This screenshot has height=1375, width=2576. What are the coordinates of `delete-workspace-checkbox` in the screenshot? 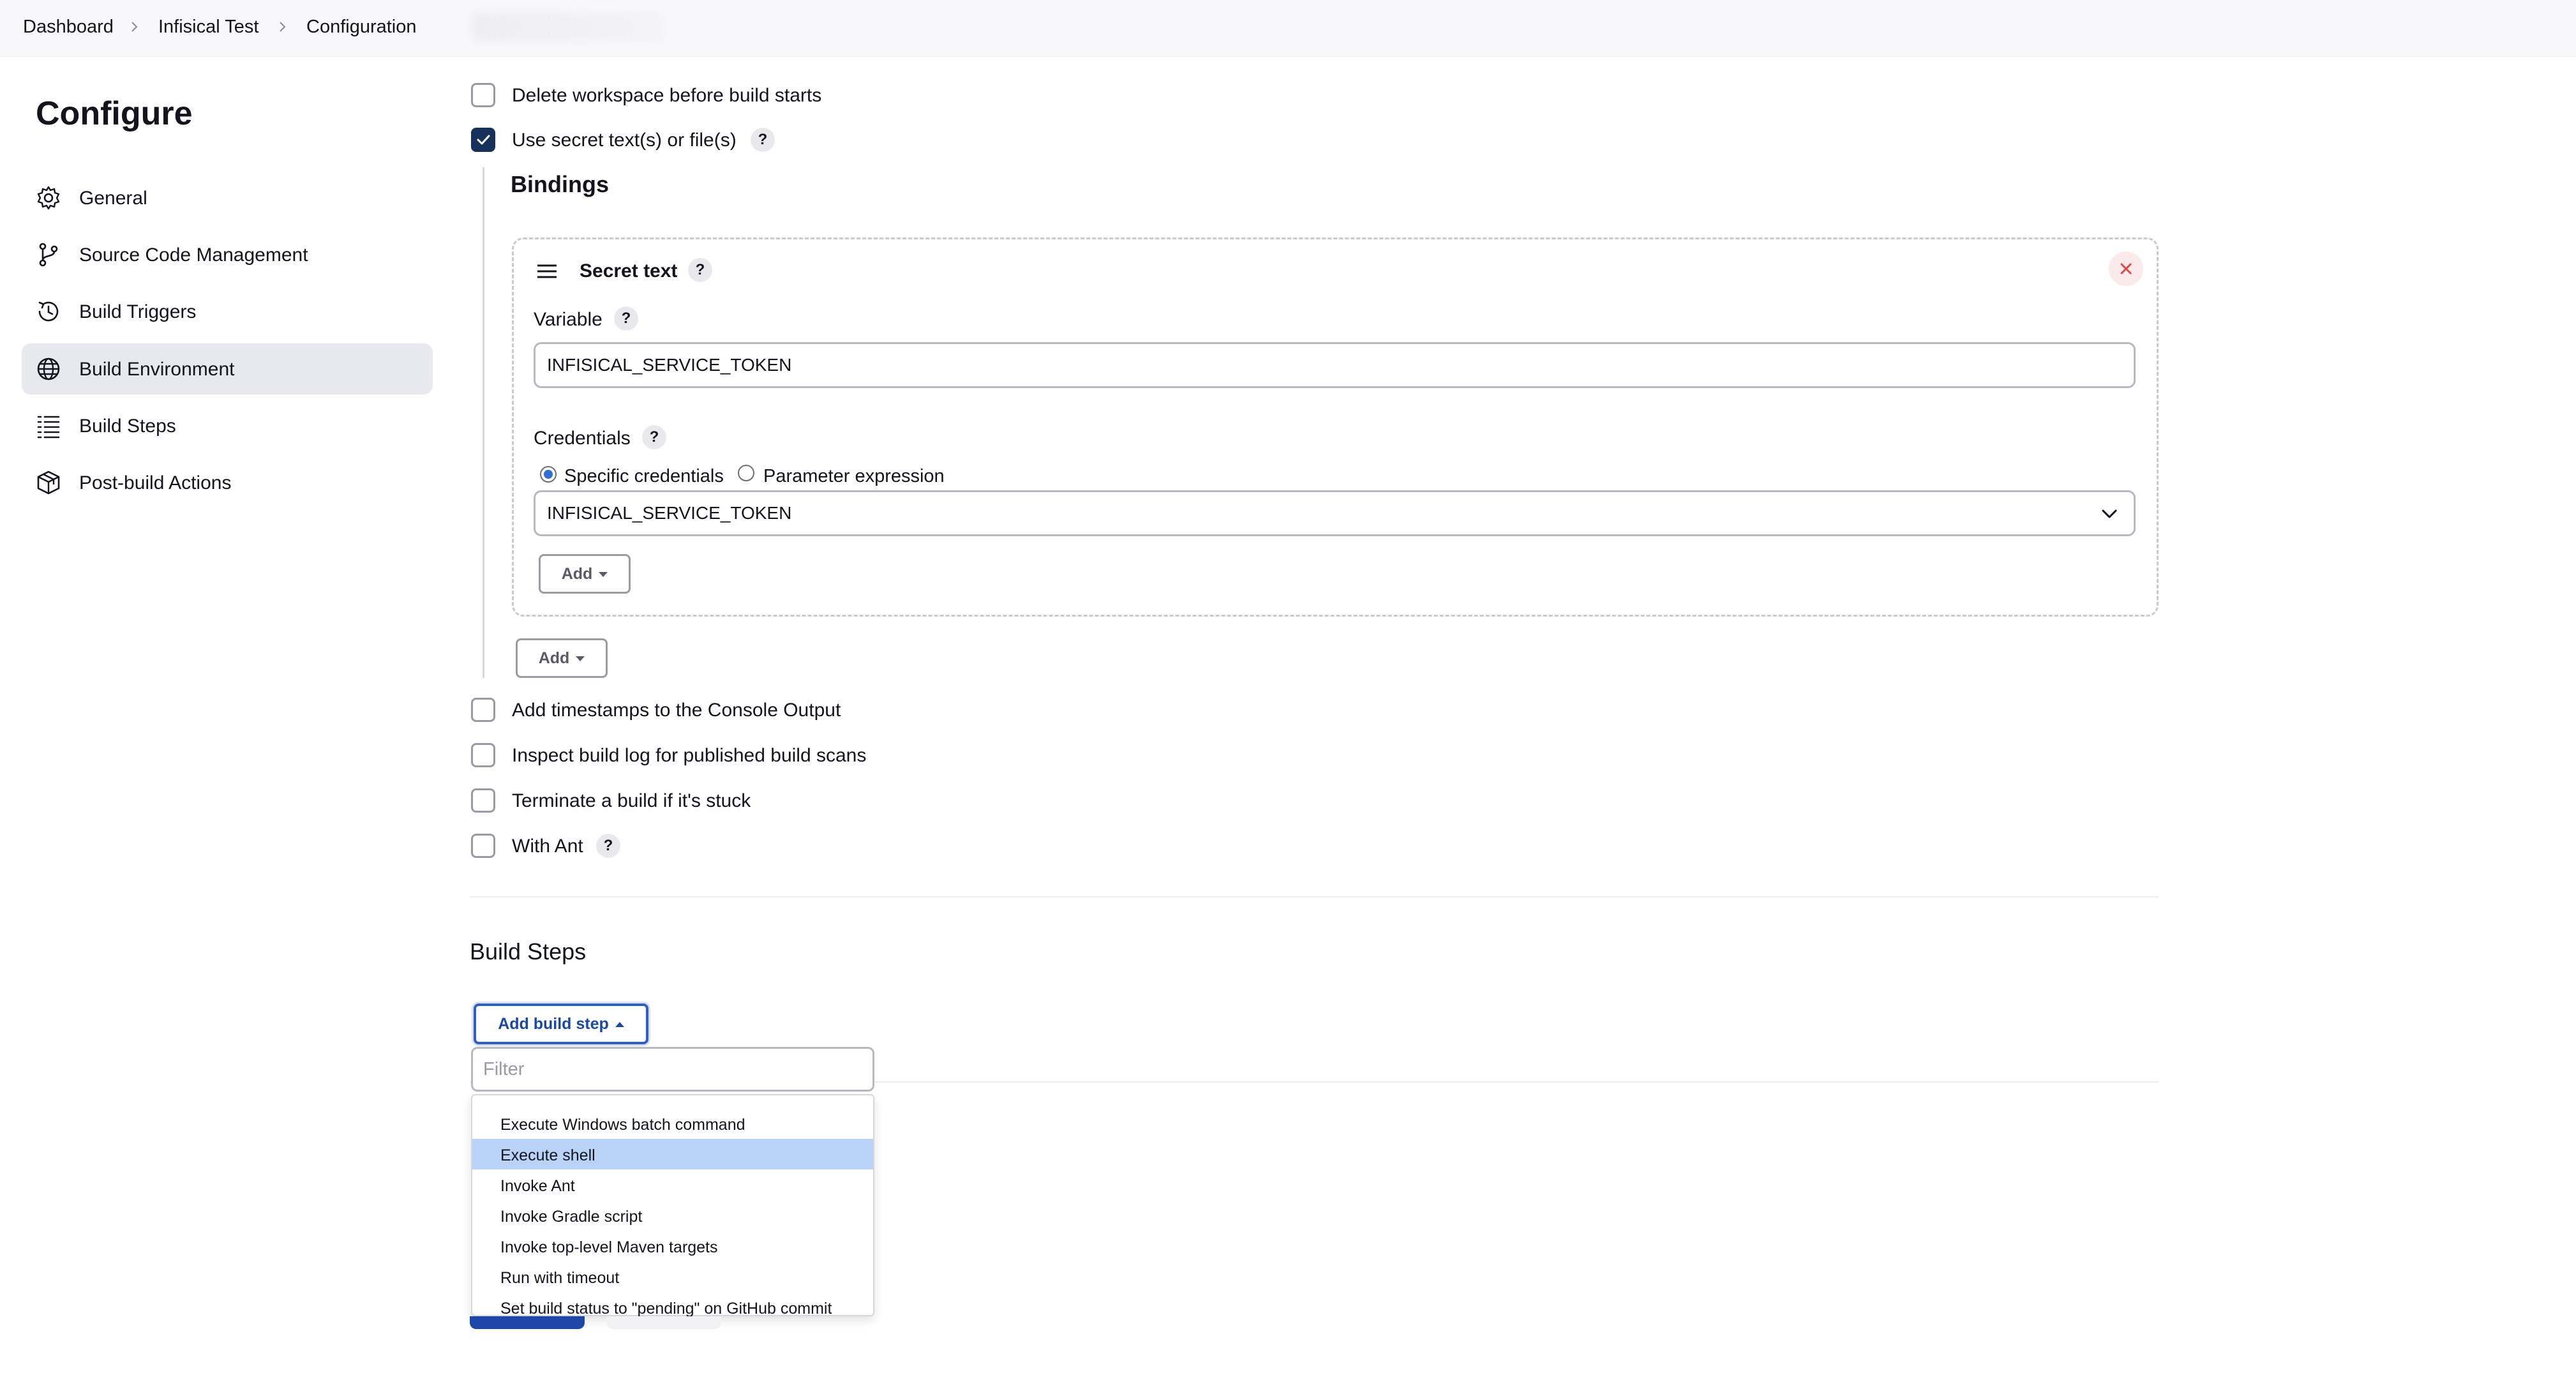 It's located at (483, 95).